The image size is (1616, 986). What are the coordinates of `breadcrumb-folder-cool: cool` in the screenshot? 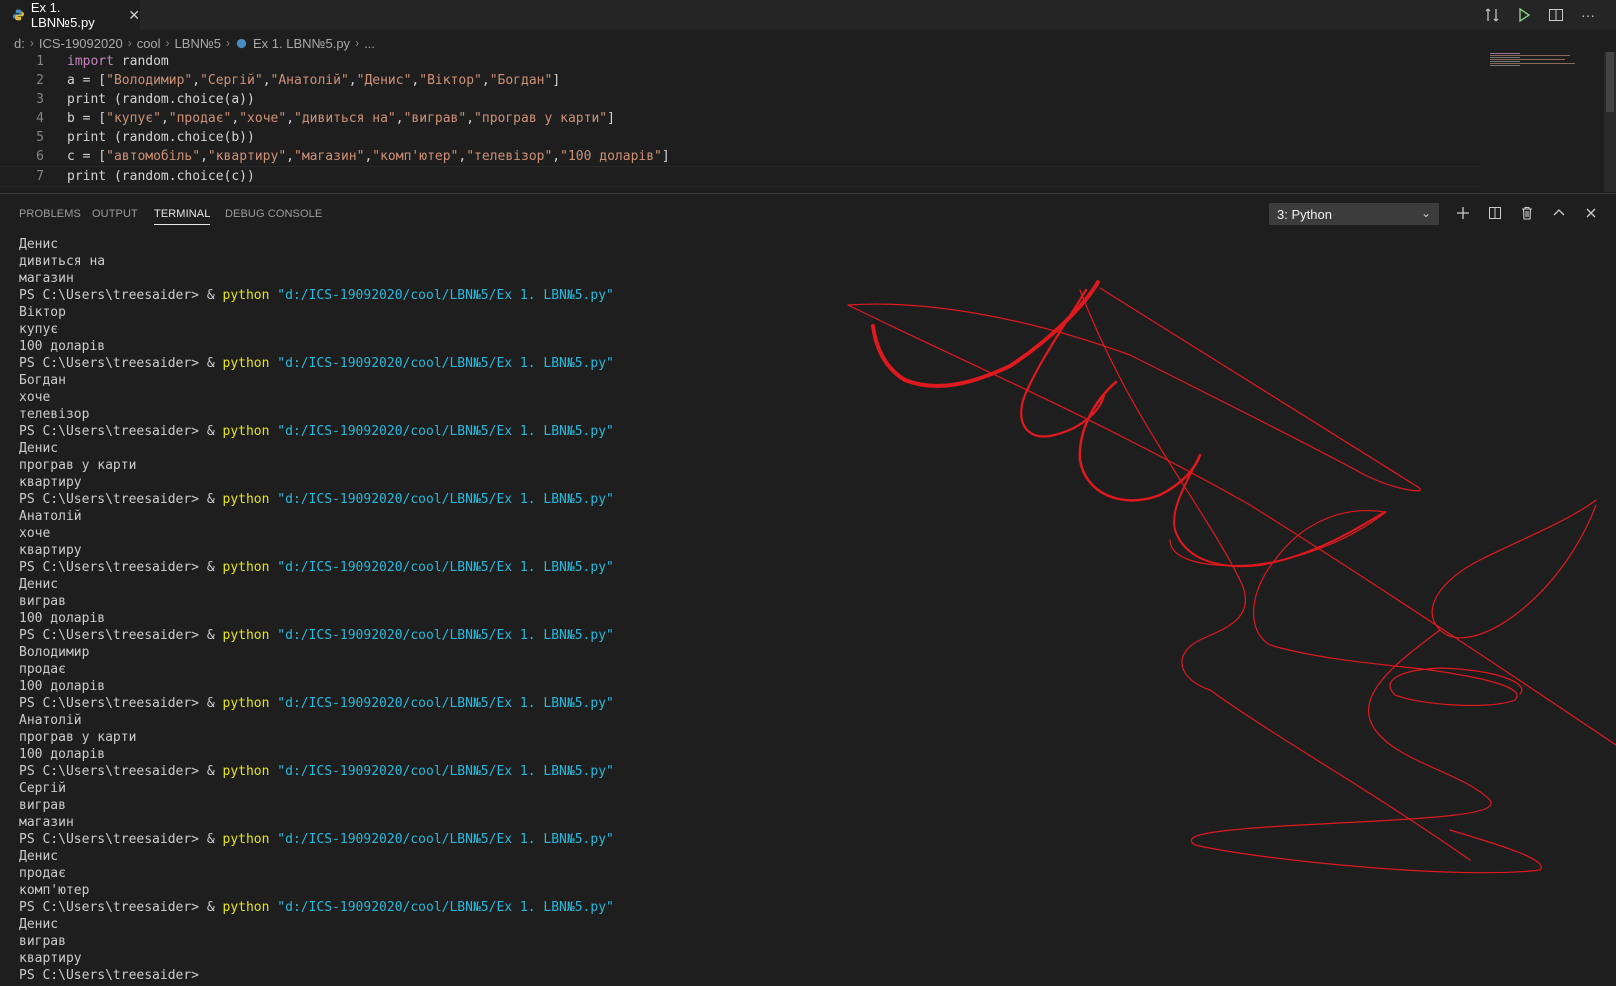 It's located at (149, 43).